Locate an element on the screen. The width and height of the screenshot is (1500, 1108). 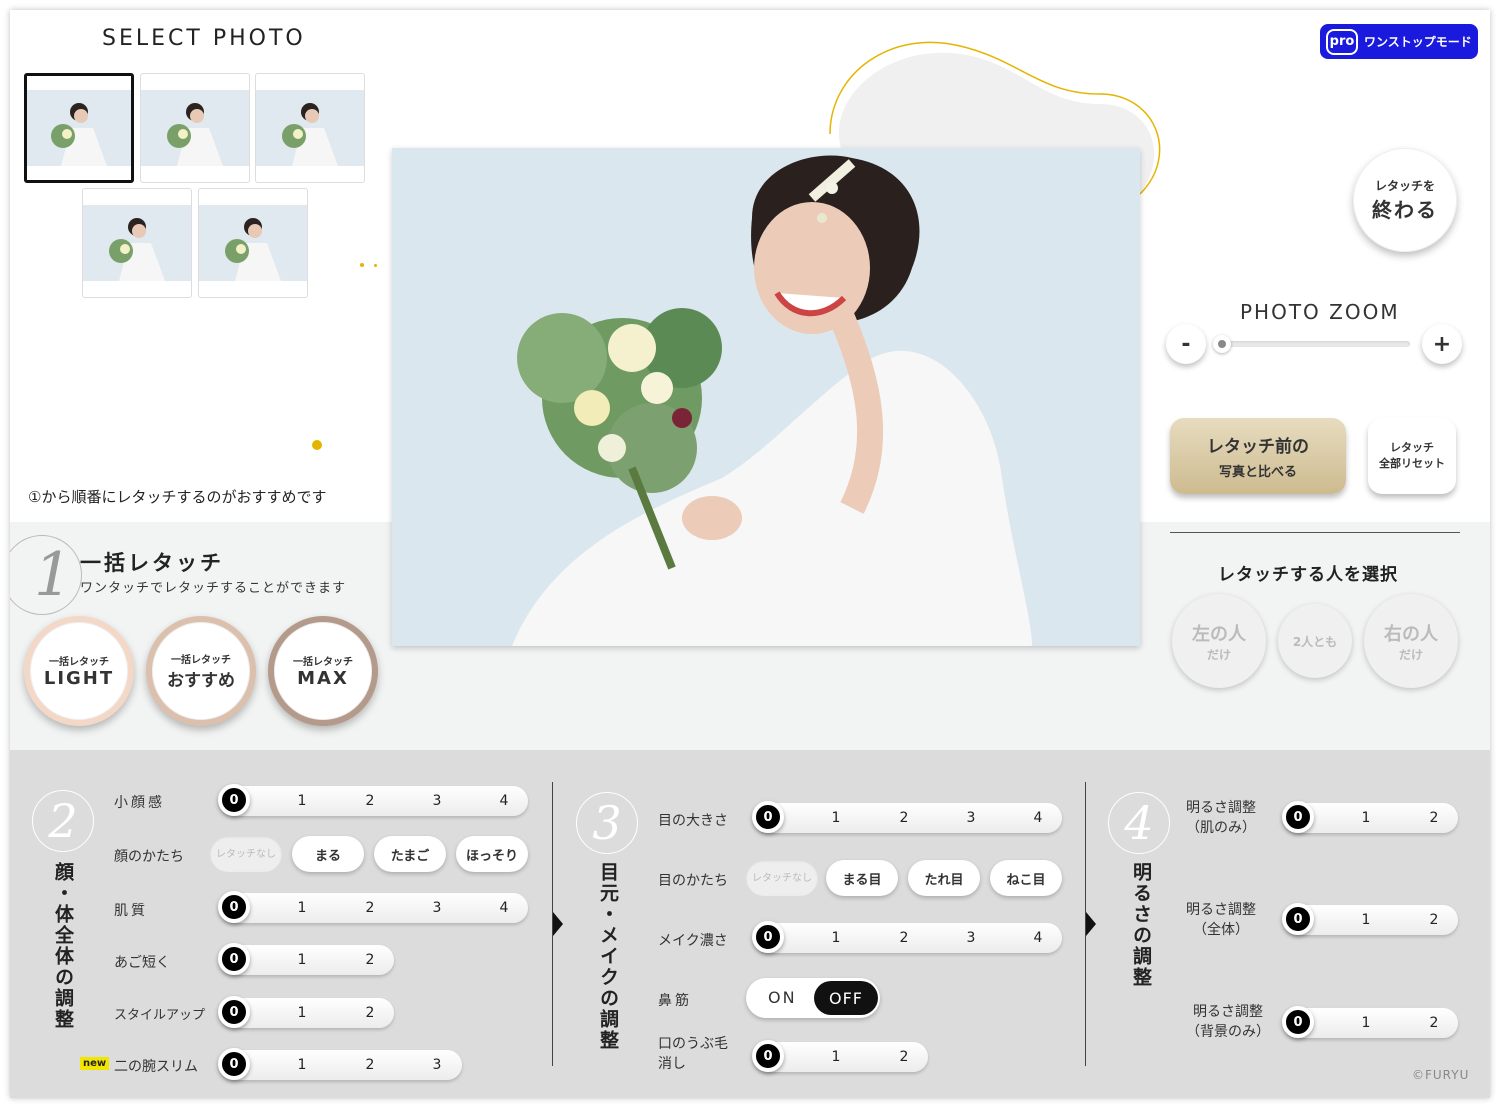
reset-all-button: レタッチ 全部リセット is located at coordinates (1412, 456).